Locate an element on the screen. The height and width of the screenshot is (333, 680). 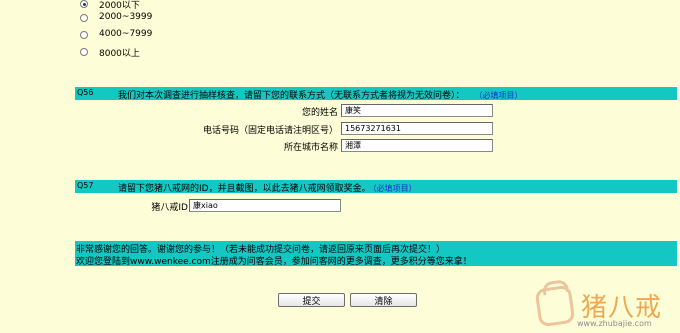
income-option-1: 2000以下 is located at coordinates (110, 5).